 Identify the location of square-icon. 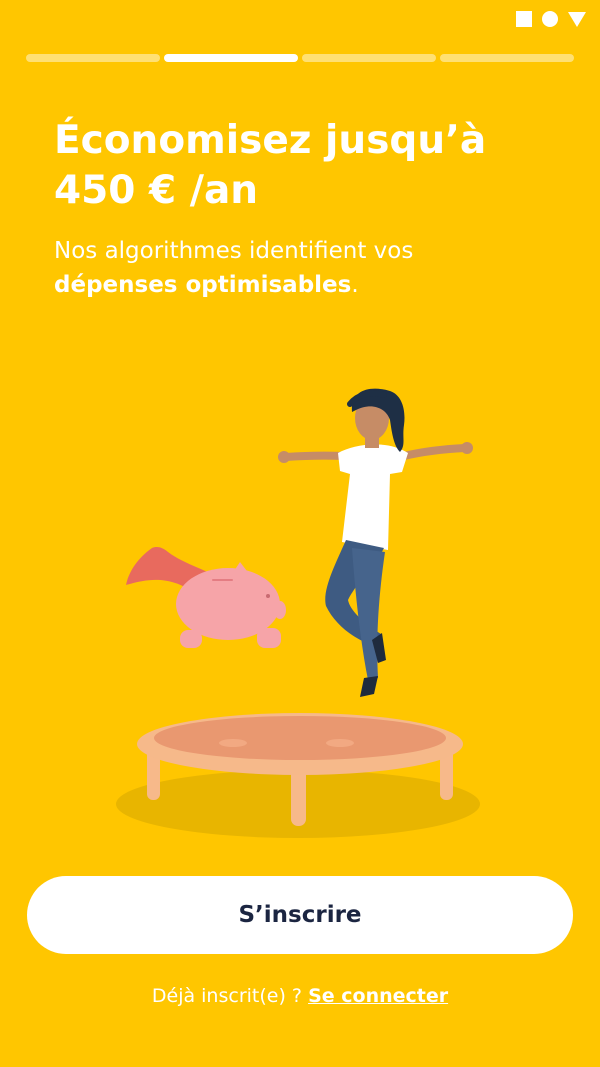
(524, 19).